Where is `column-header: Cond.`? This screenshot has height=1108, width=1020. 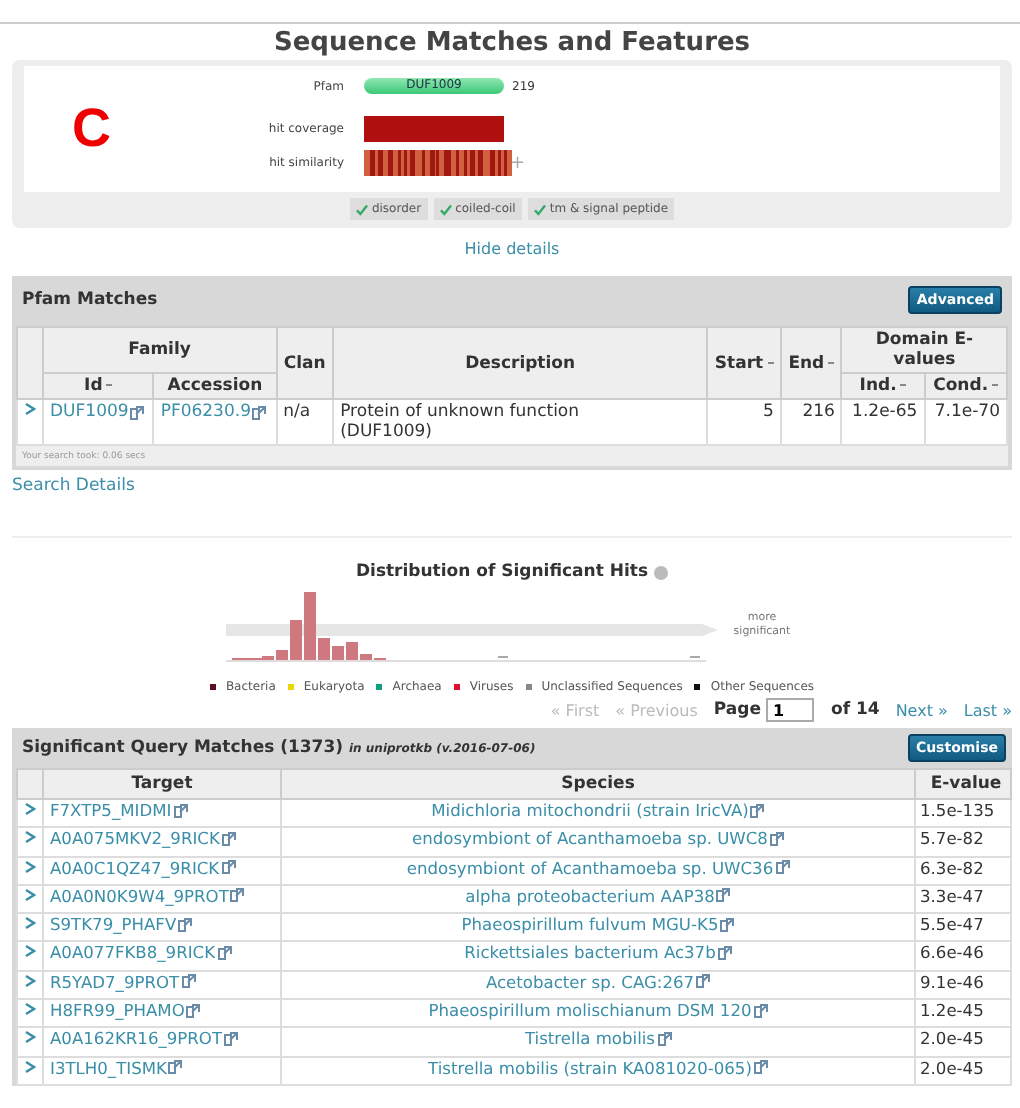 column-header: Cond. is located at coordinates (965, 386).